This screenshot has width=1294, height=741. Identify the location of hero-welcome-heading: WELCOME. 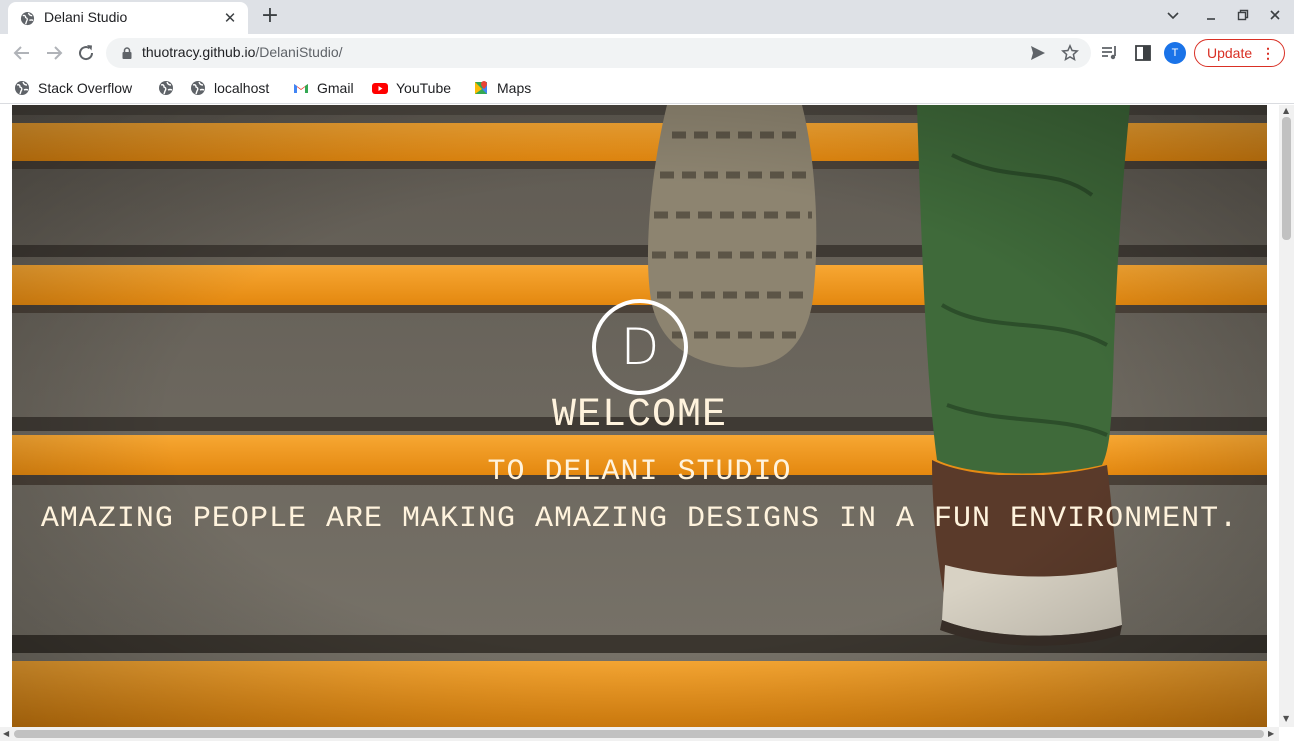
(639, 415).